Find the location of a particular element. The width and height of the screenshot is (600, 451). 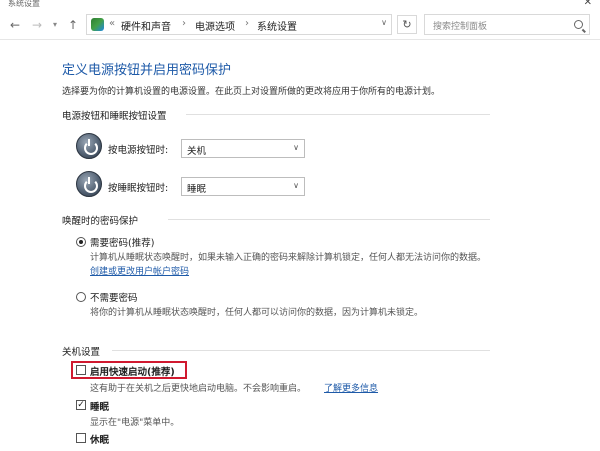

breadcrumb-power-options: 电源选项 is located at coordinates (215, 25).